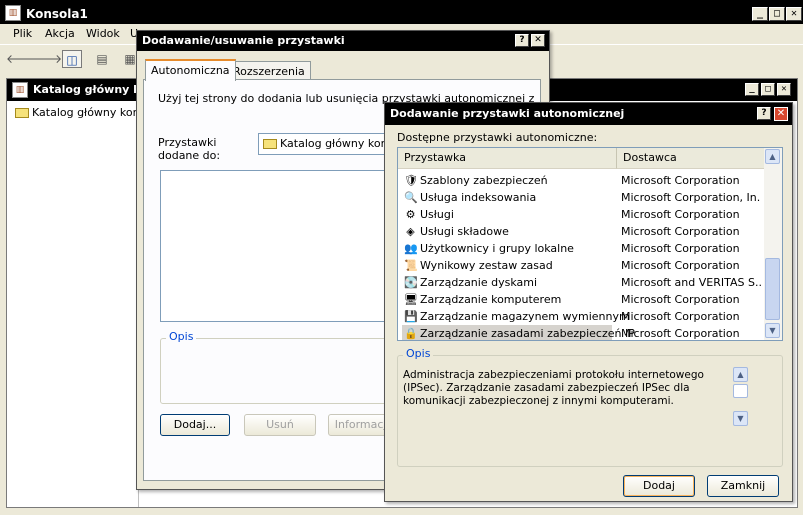 The height and width of the screenshot is (515, 803). Describe the element at coordinates (497, 137) in the screenshot. I see `available-snapins-label: Dostępne przystawki autonomiczne:` at that location.